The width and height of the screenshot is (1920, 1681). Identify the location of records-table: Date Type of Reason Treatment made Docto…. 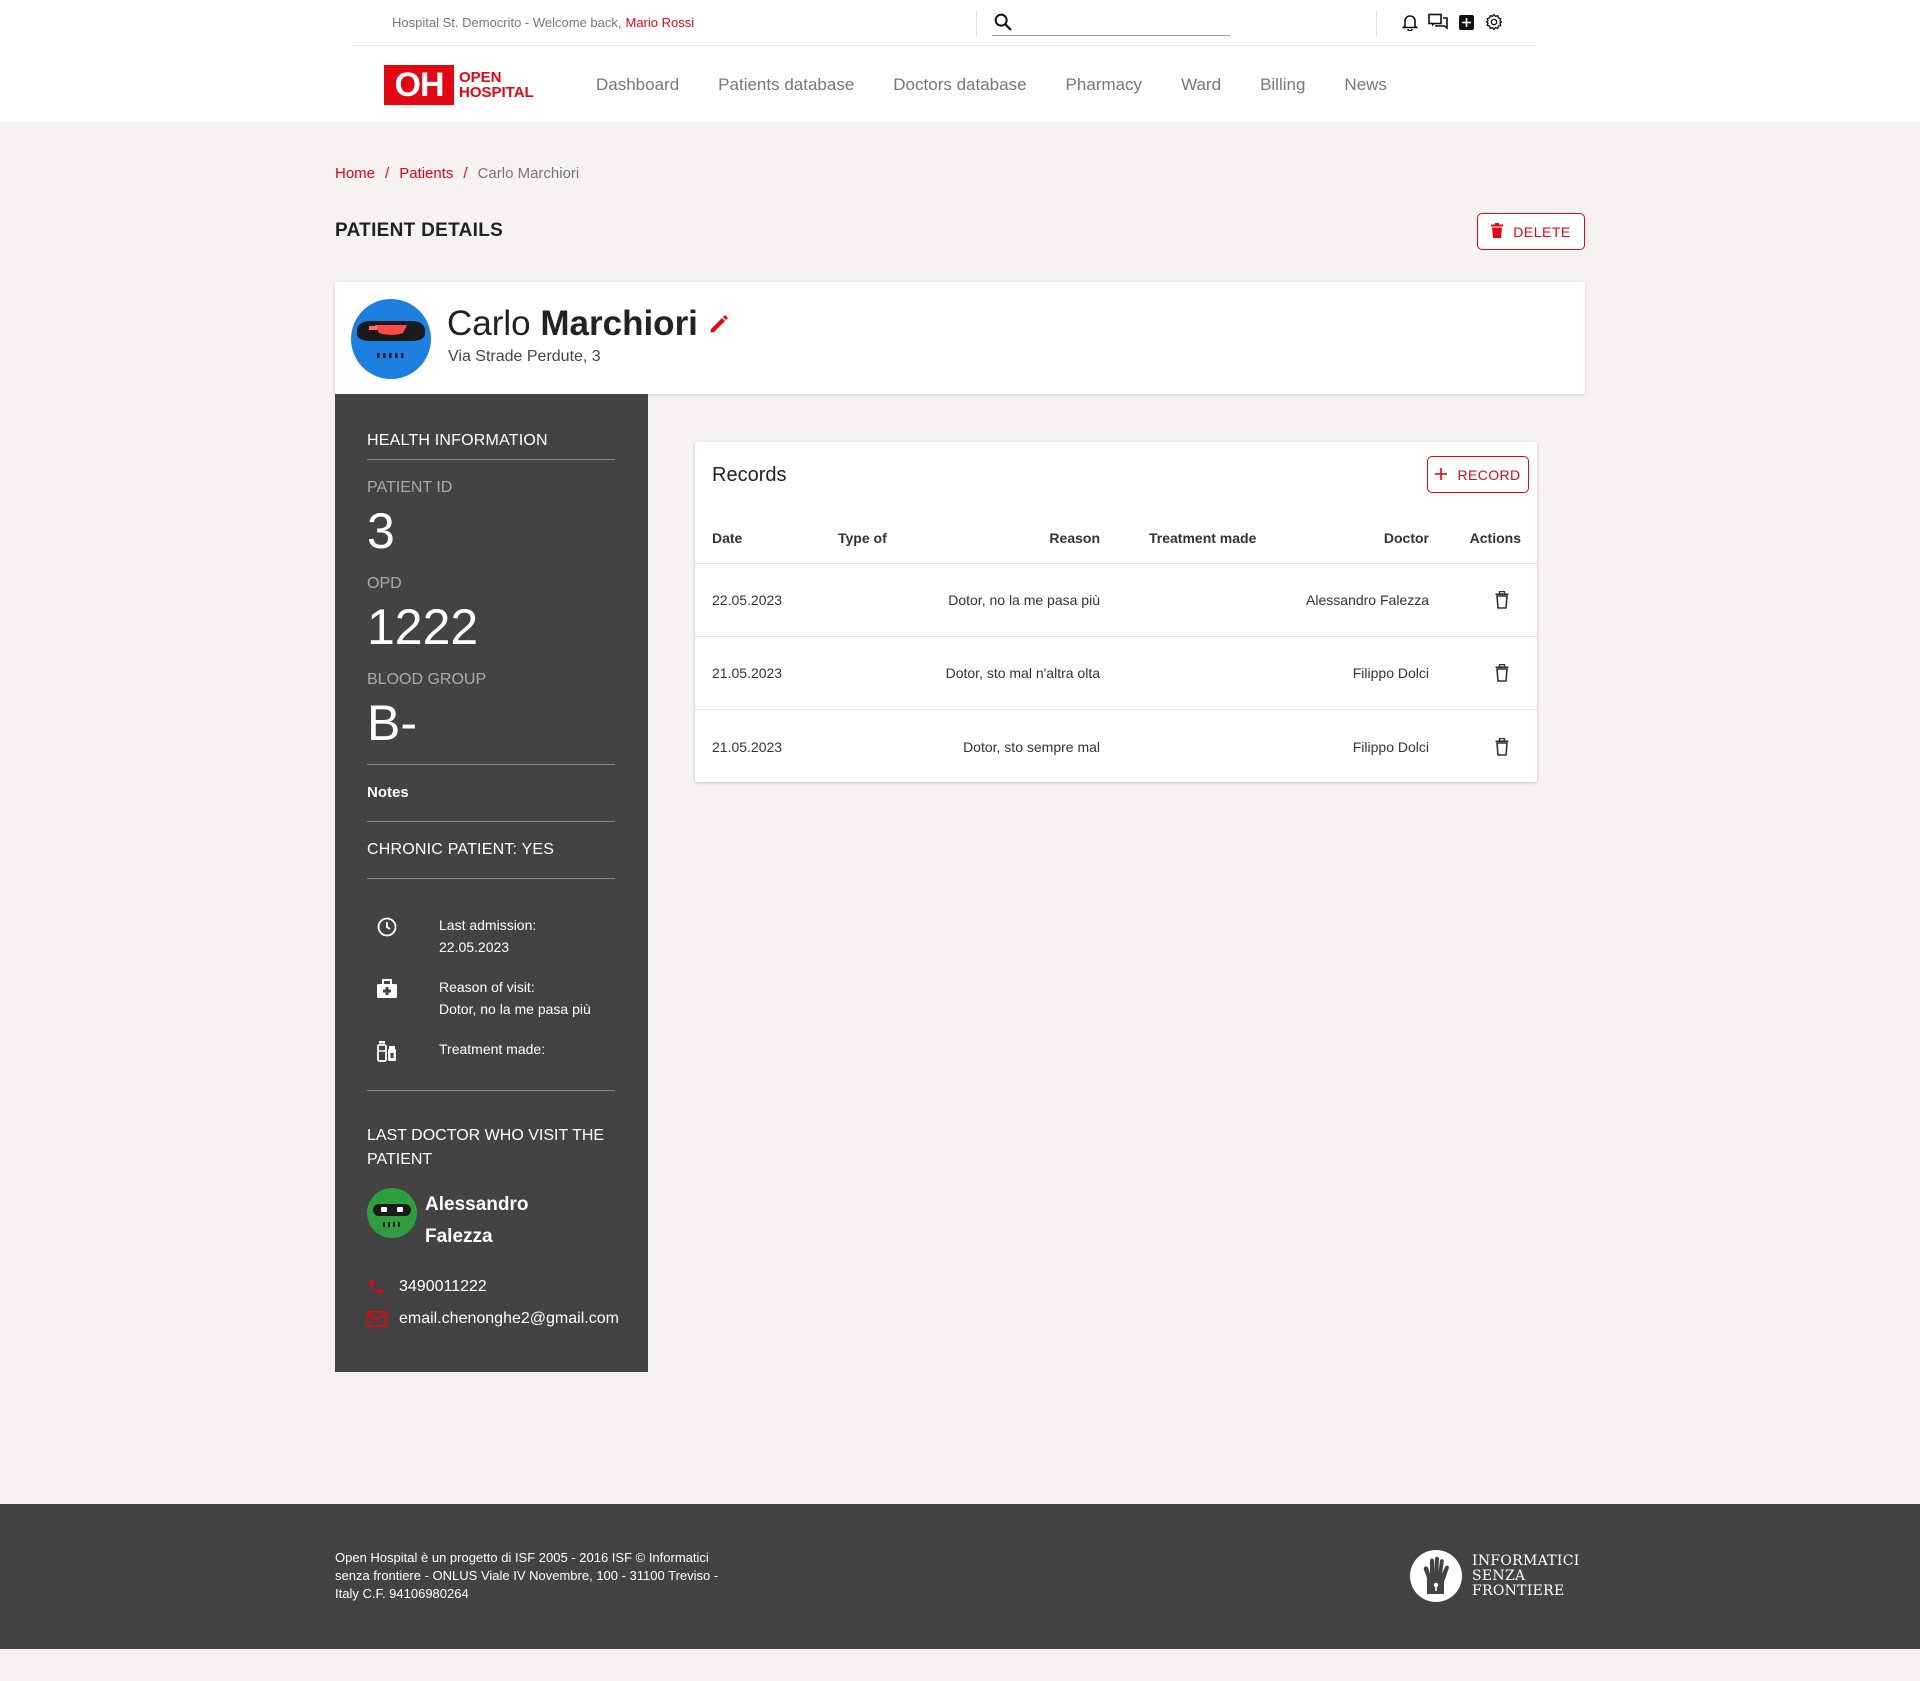
(1116, 647).